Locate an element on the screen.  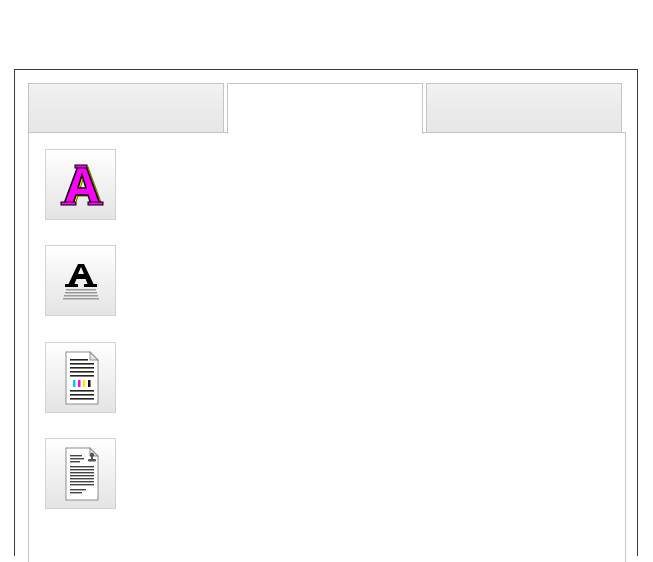
text-shadow-icon is located at coordinates (80, 281).